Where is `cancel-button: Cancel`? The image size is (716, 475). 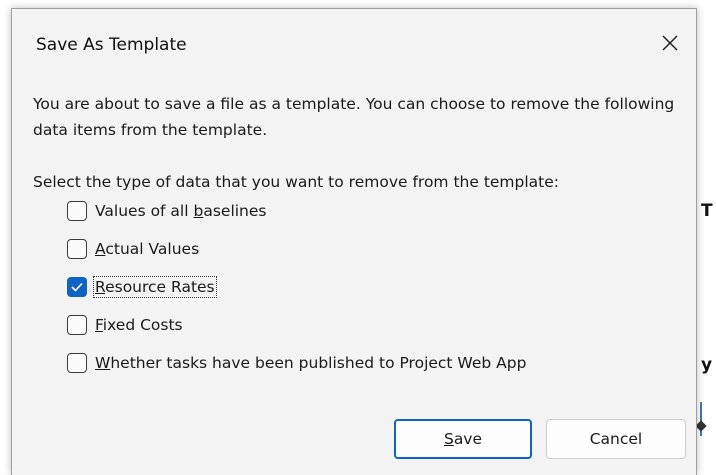 cancel-button: Cancel is located at coordinates (616, 439).